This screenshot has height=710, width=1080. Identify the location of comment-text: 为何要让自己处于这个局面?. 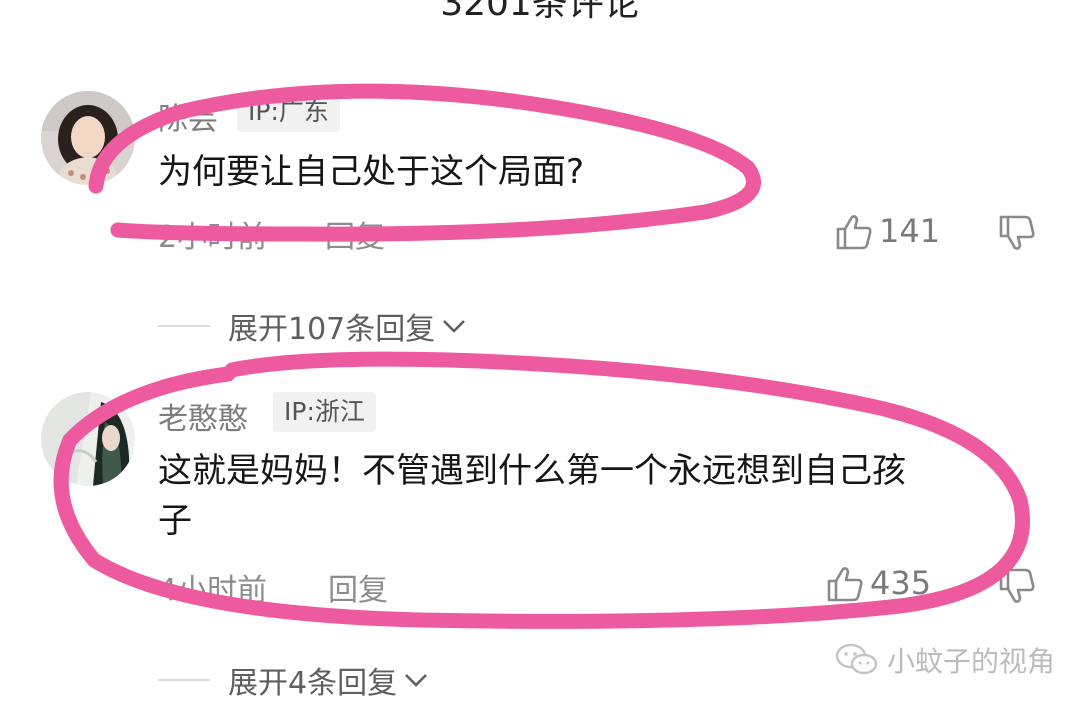
(371, 172).